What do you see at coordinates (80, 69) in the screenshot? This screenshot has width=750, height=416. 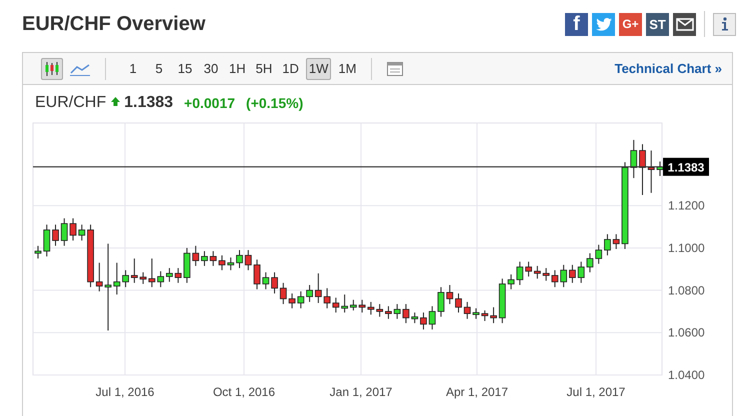 I see `line-chart-icon` at bounding box center [80, 69].